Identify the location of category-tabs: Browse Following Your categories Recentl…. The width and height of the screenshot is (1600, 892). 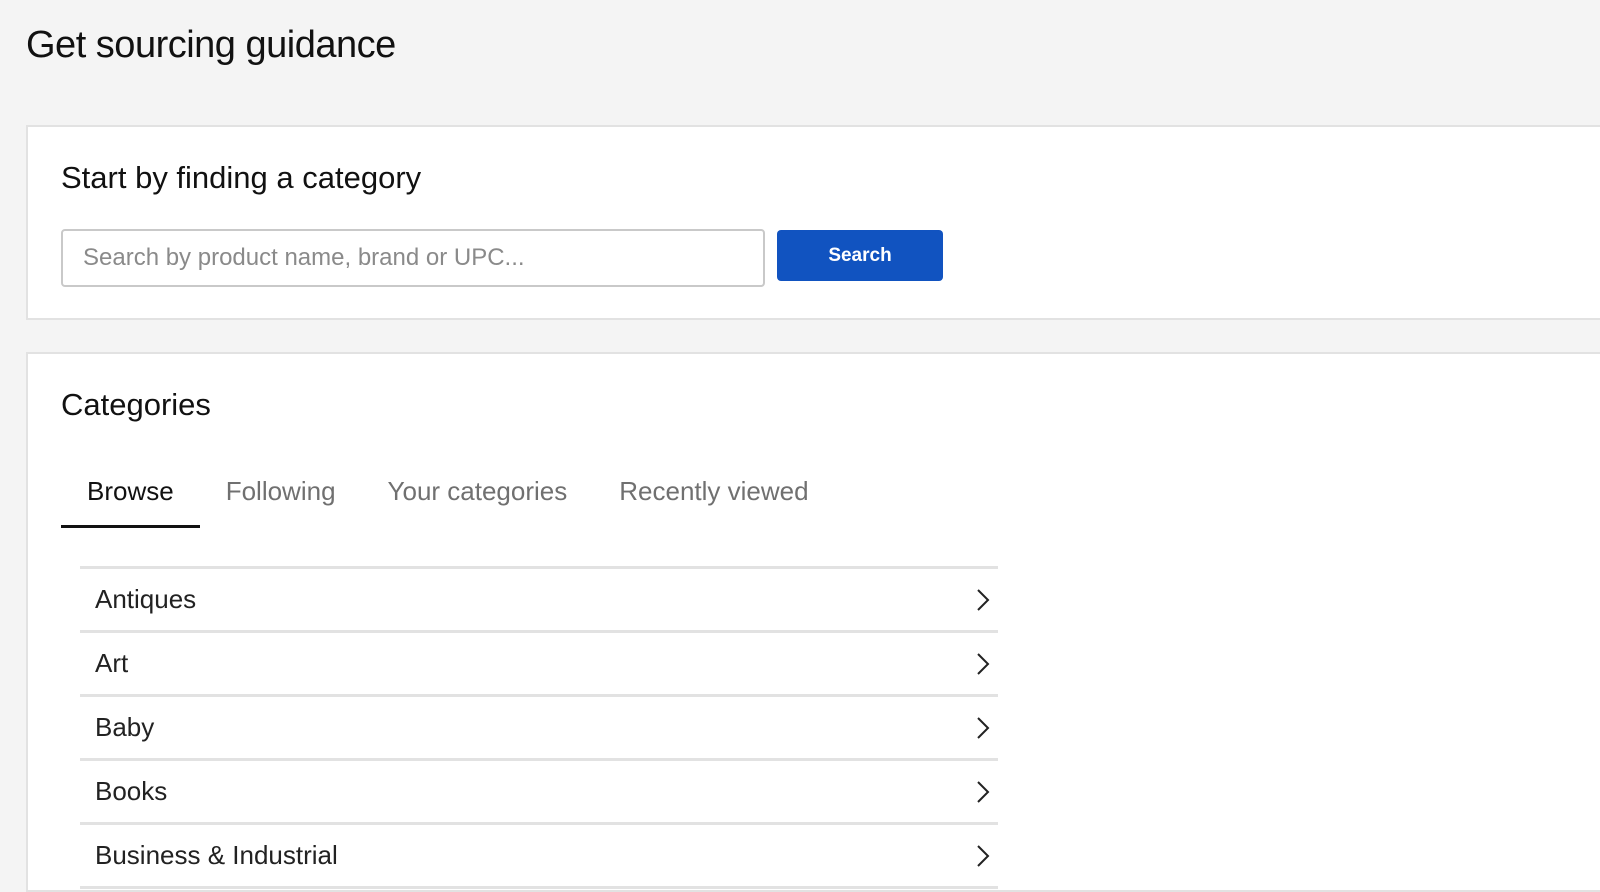
(448, 491).